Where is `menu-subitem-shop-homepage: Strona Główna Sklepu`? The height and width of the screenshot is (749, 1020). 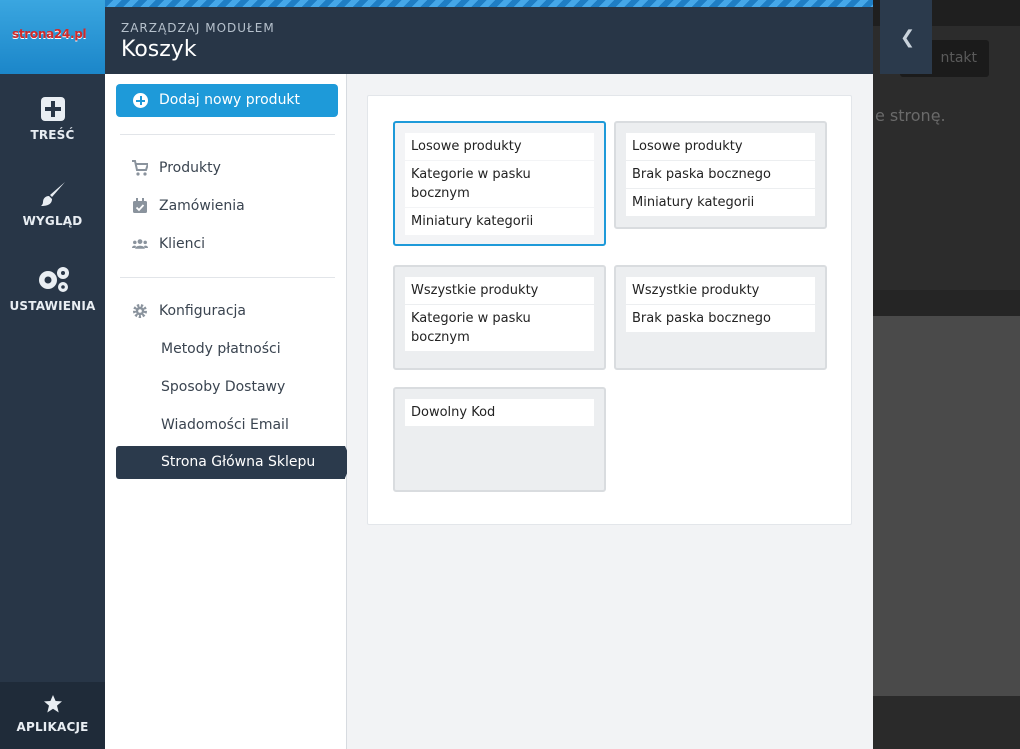
menu-subitem-shop-homepage: Strona Główna Sklepu is located at coordinates (234, 462).